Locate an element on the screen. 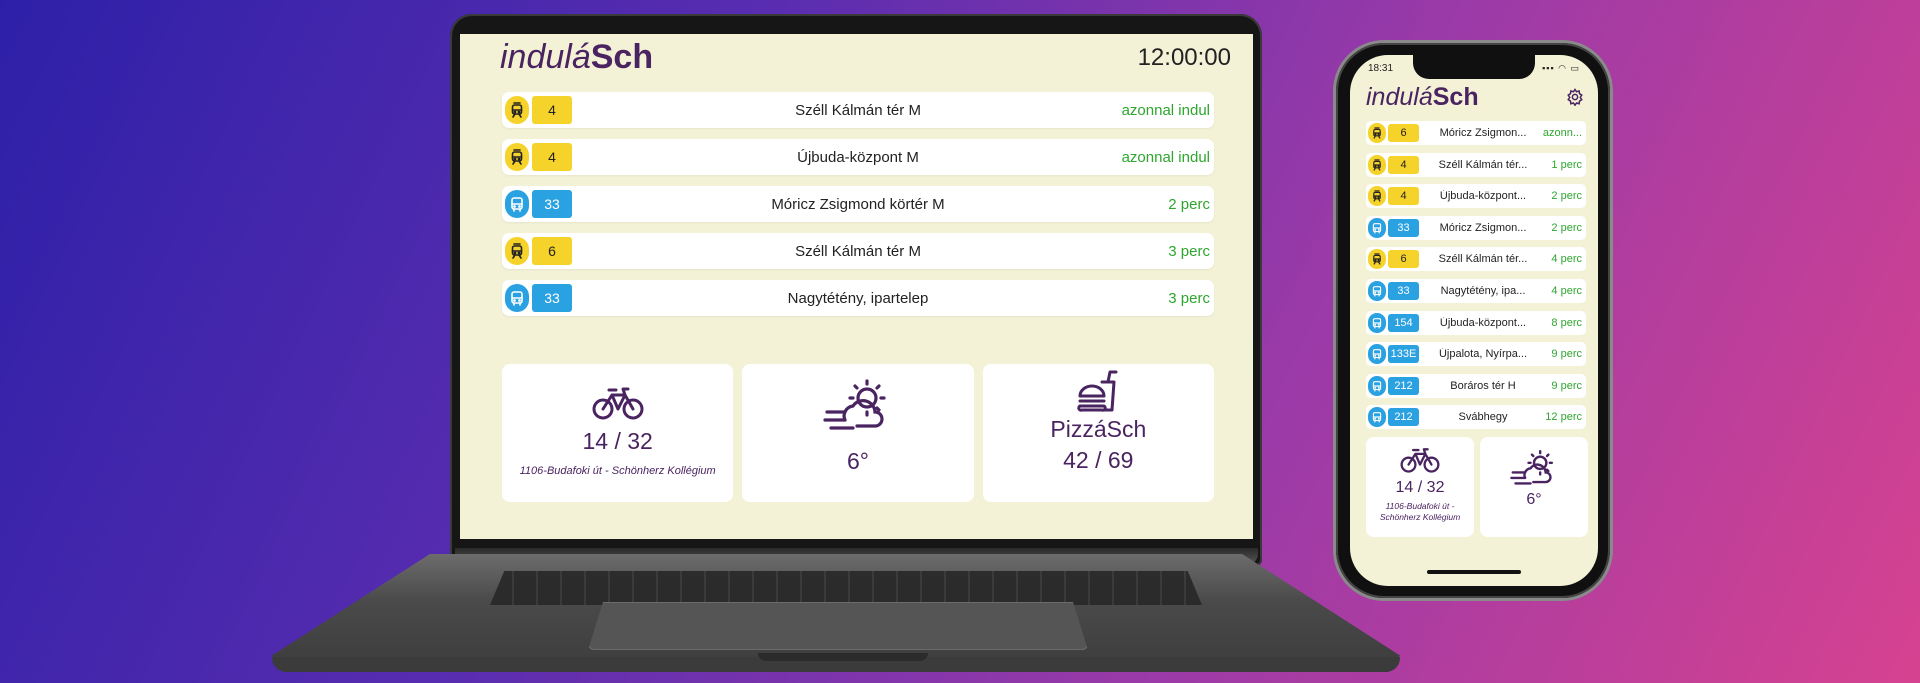 Image resolution: width=1920 pixels, height=683 pixels. departure-row: 6 Széll Kálmán tér M 3 perc is located at coordinates (858, 251).